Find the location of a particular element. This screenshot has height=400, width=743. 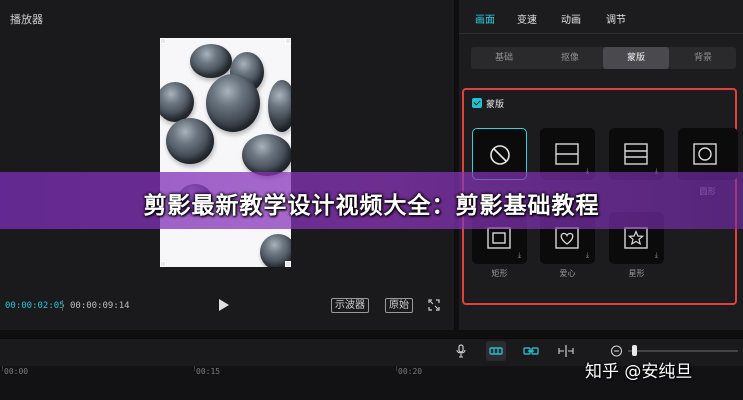

mask-option-label: 矩形 is located at coordinates (499, 273).